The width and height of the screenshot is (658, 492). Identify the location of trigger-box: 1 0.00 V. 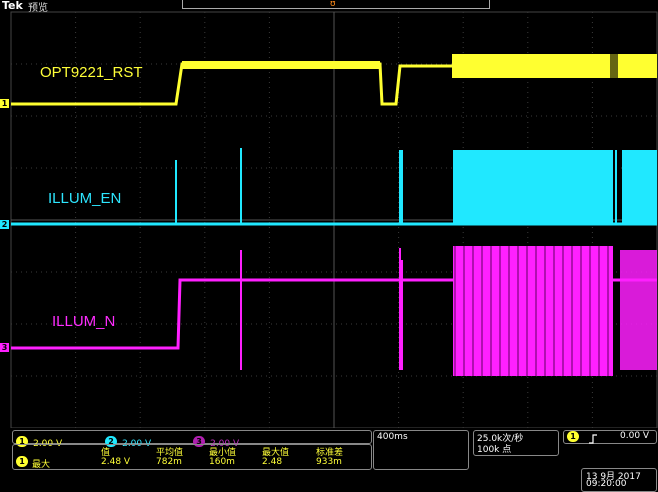
(610, 437).